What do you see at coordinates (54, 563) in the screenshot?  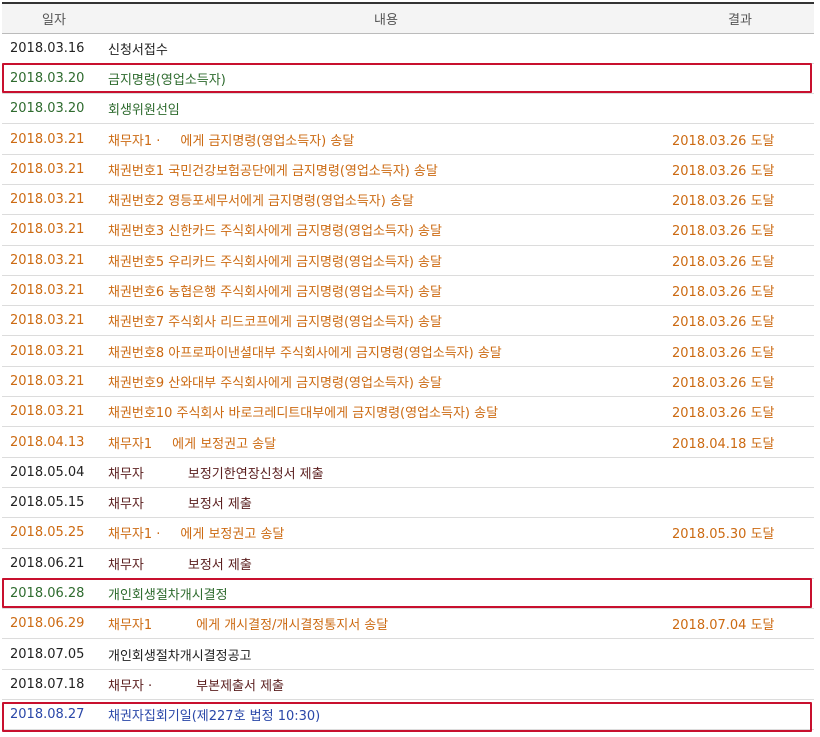 I see `row-date: 2018.06.21` at bounding box center [54, 563].